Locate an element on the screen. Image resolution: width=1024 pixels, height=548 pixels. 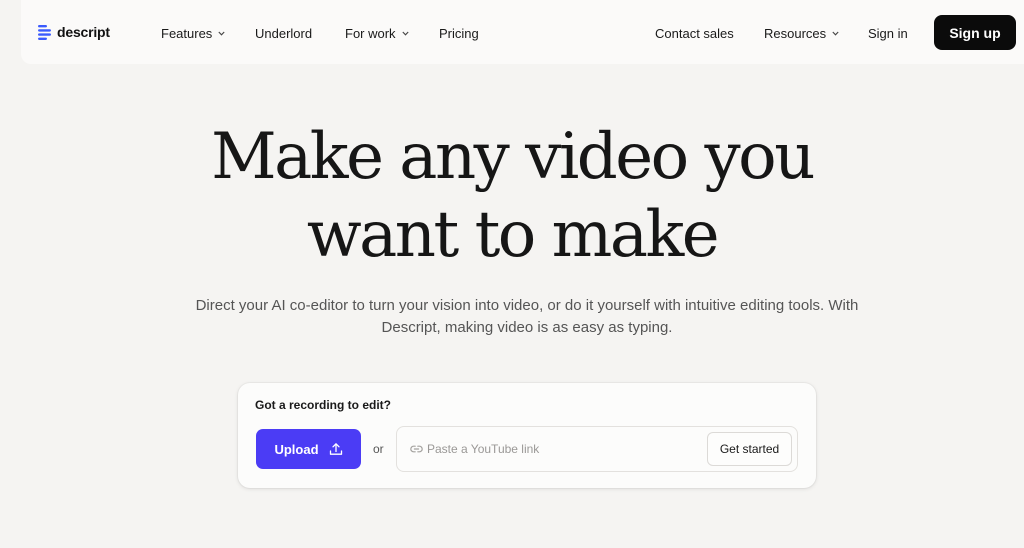
nav-sign-in: Sign in is located at coordinates (888, 33).